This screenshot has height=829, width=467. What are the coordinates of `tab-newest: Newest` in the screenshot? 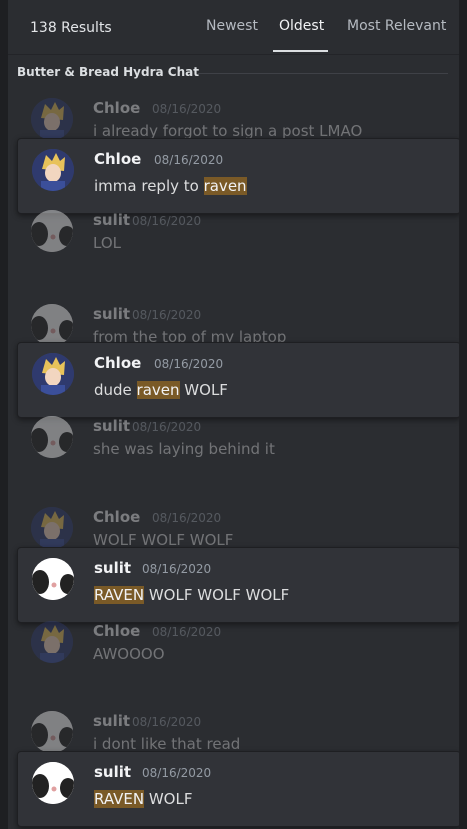 It's located at (232, 26).